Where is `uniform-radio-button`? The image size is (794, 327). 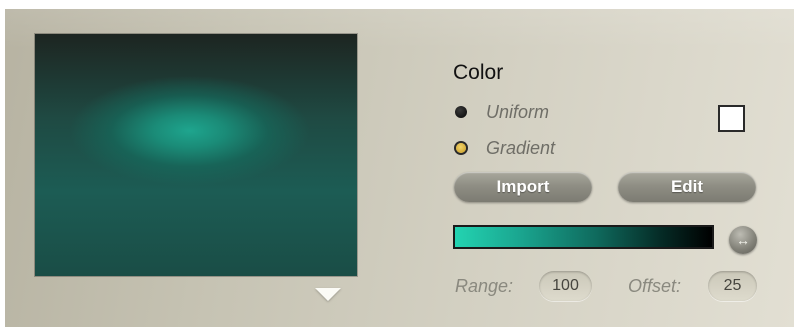
uniform-radio-button is located at coordinates (461, 112).